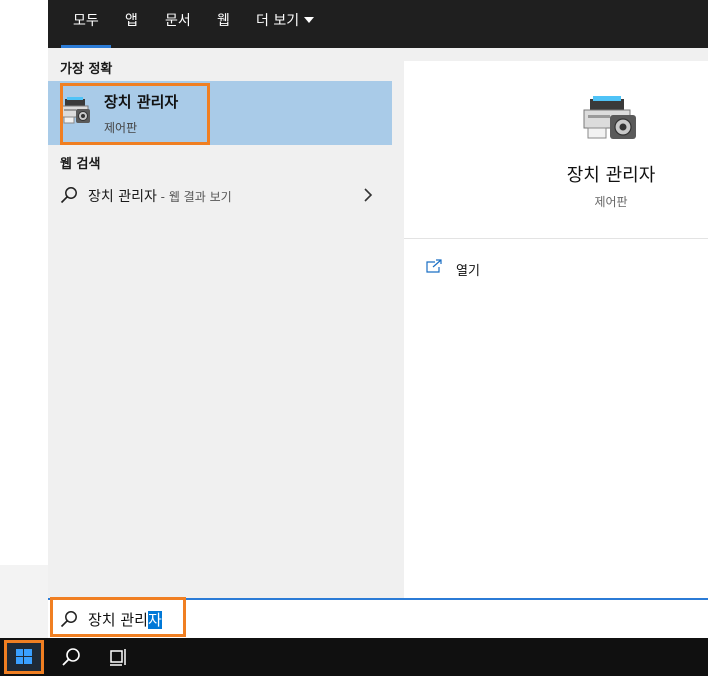 Image resolution: width=708 pixels, height=676 pixels. Describe the element at coordinates (24, 601) in the screenshot. I see `desktop-strip` at that location.